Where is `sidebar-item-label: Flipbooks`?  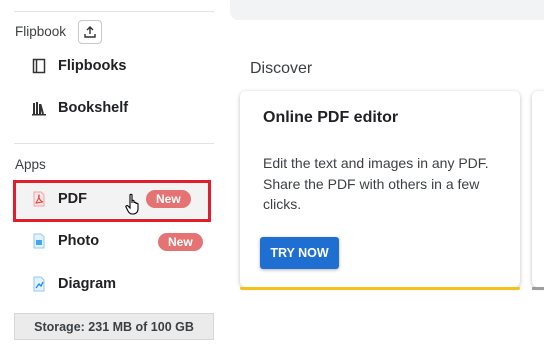 sidebar-item-label: Flipbooks is located at coordinates (92, 66).